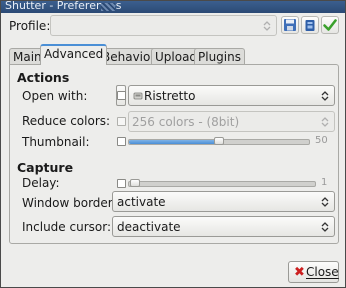 This screenshot has width=346, height=288. I want to click on ristretto-app-icon, so click(138, 96).